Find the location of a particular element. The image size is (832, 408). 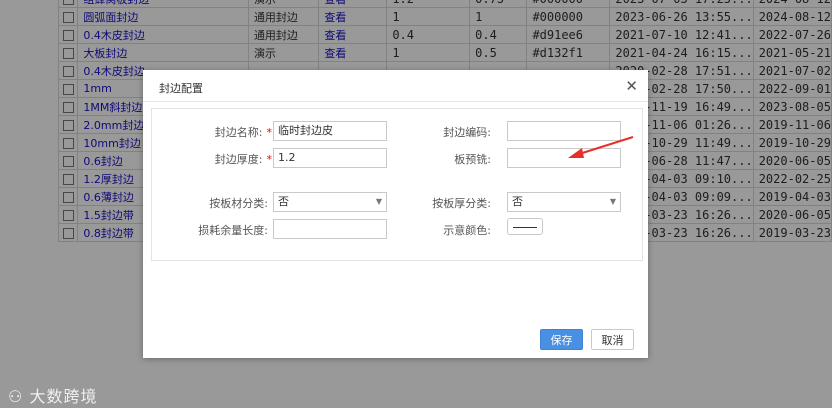

watermark-logo: ⚇ 大数跨境 is located at coordinates (53, 396).